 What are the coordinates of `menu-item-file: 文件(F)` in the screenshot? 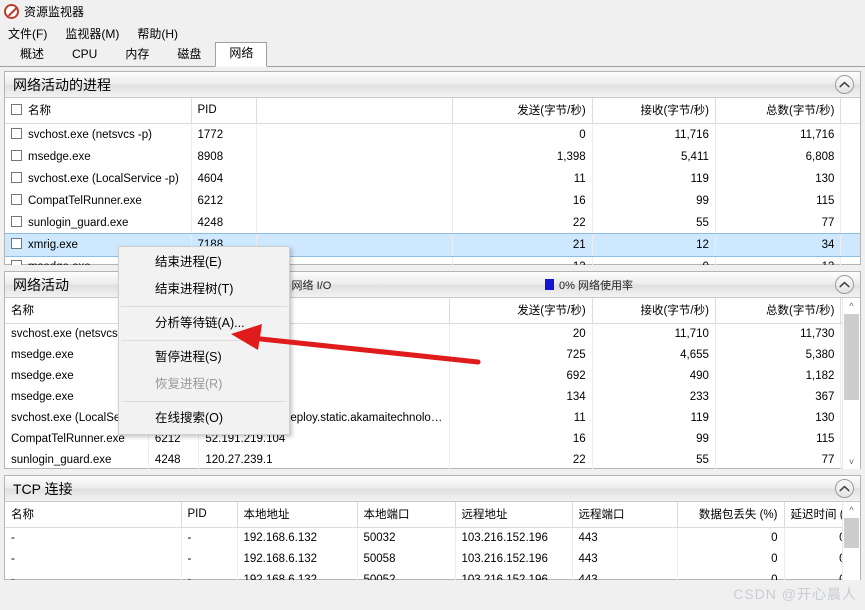 It's located at (27, 33).